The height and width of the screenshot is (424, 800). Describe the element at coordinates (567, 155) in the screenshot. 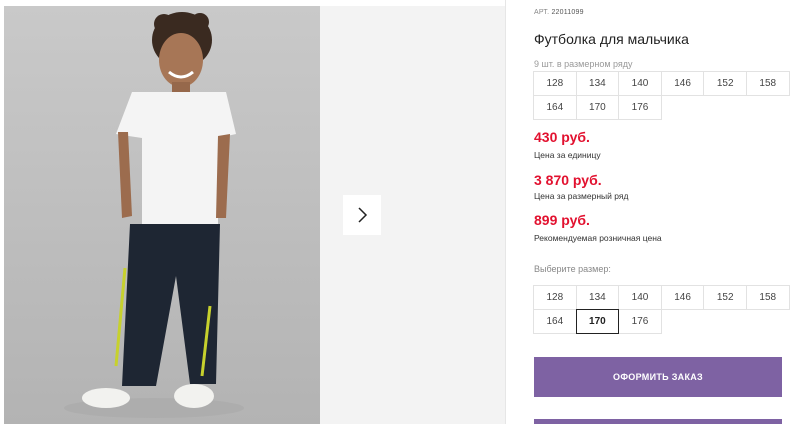

I see `unit-price-label: Цена за единицу` at that location.